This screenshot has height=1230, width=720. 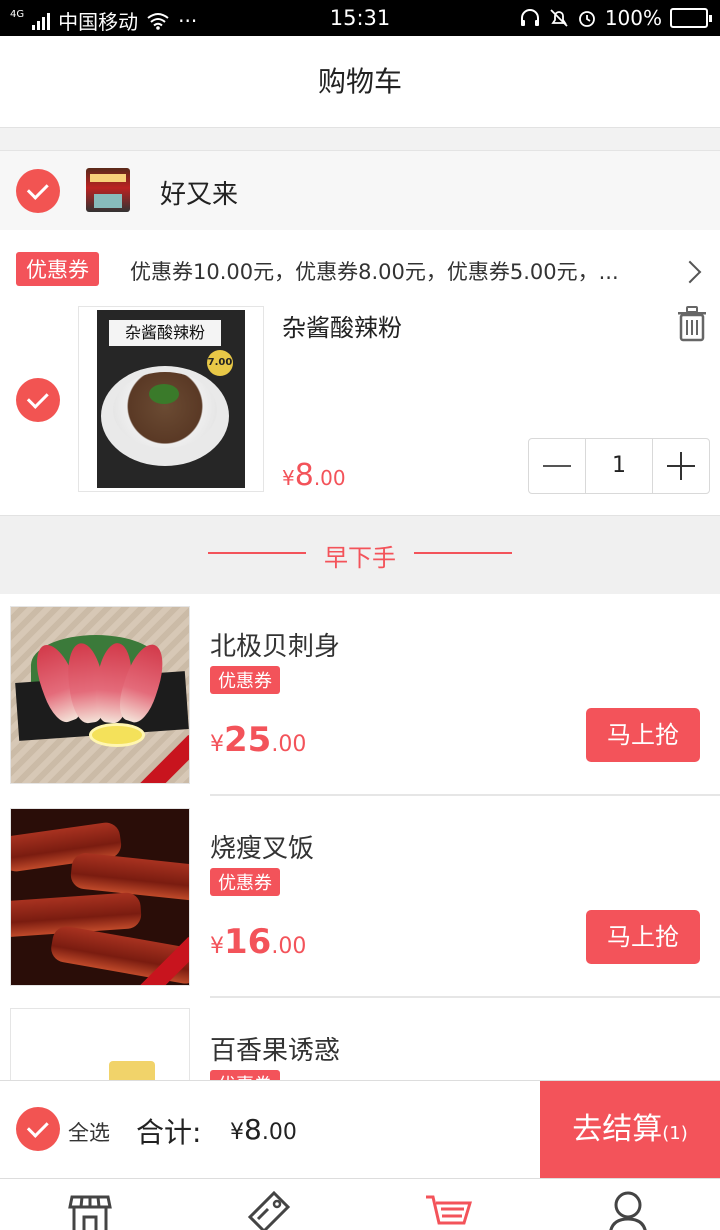 I want to click on list-item: 百香果诱惑 优惠券, so click(x=360, y=1039).